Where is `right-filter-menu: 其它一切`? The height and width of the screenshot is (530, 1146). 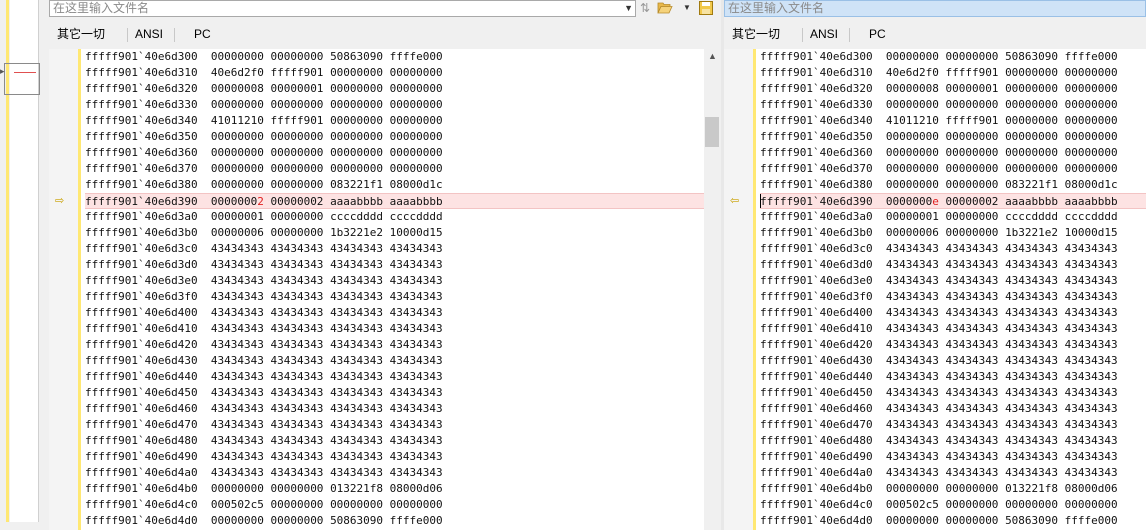
right-filter-menu: 其它一切 is located at coordinates (756, 34).